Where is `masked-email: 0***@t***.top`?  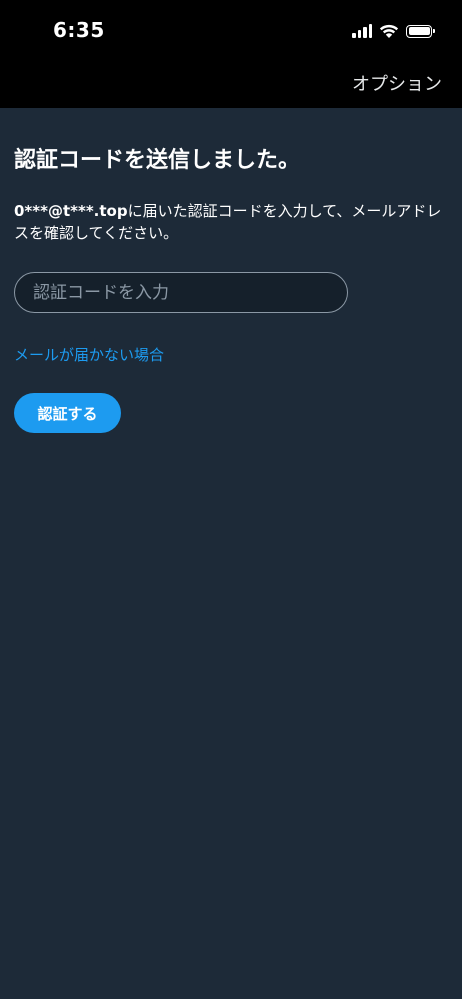 masked-email: 0***@t***.top is located at coordinates (71, 211).